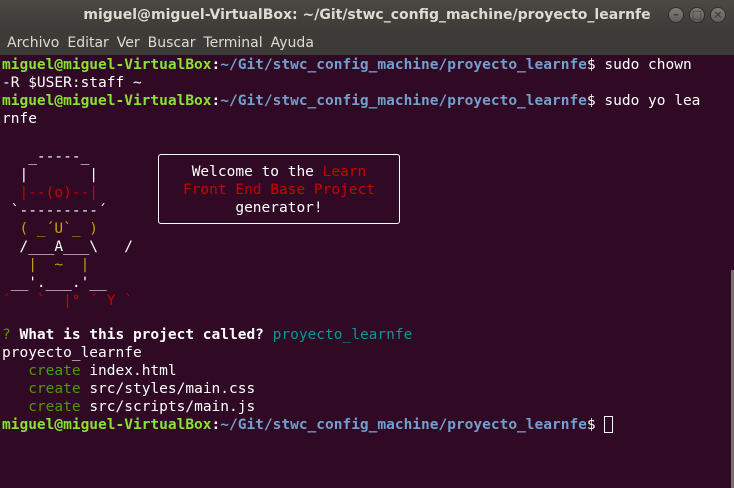  I want to click on art-line: ´ ` |° ´ Y `, so click(67, 301).